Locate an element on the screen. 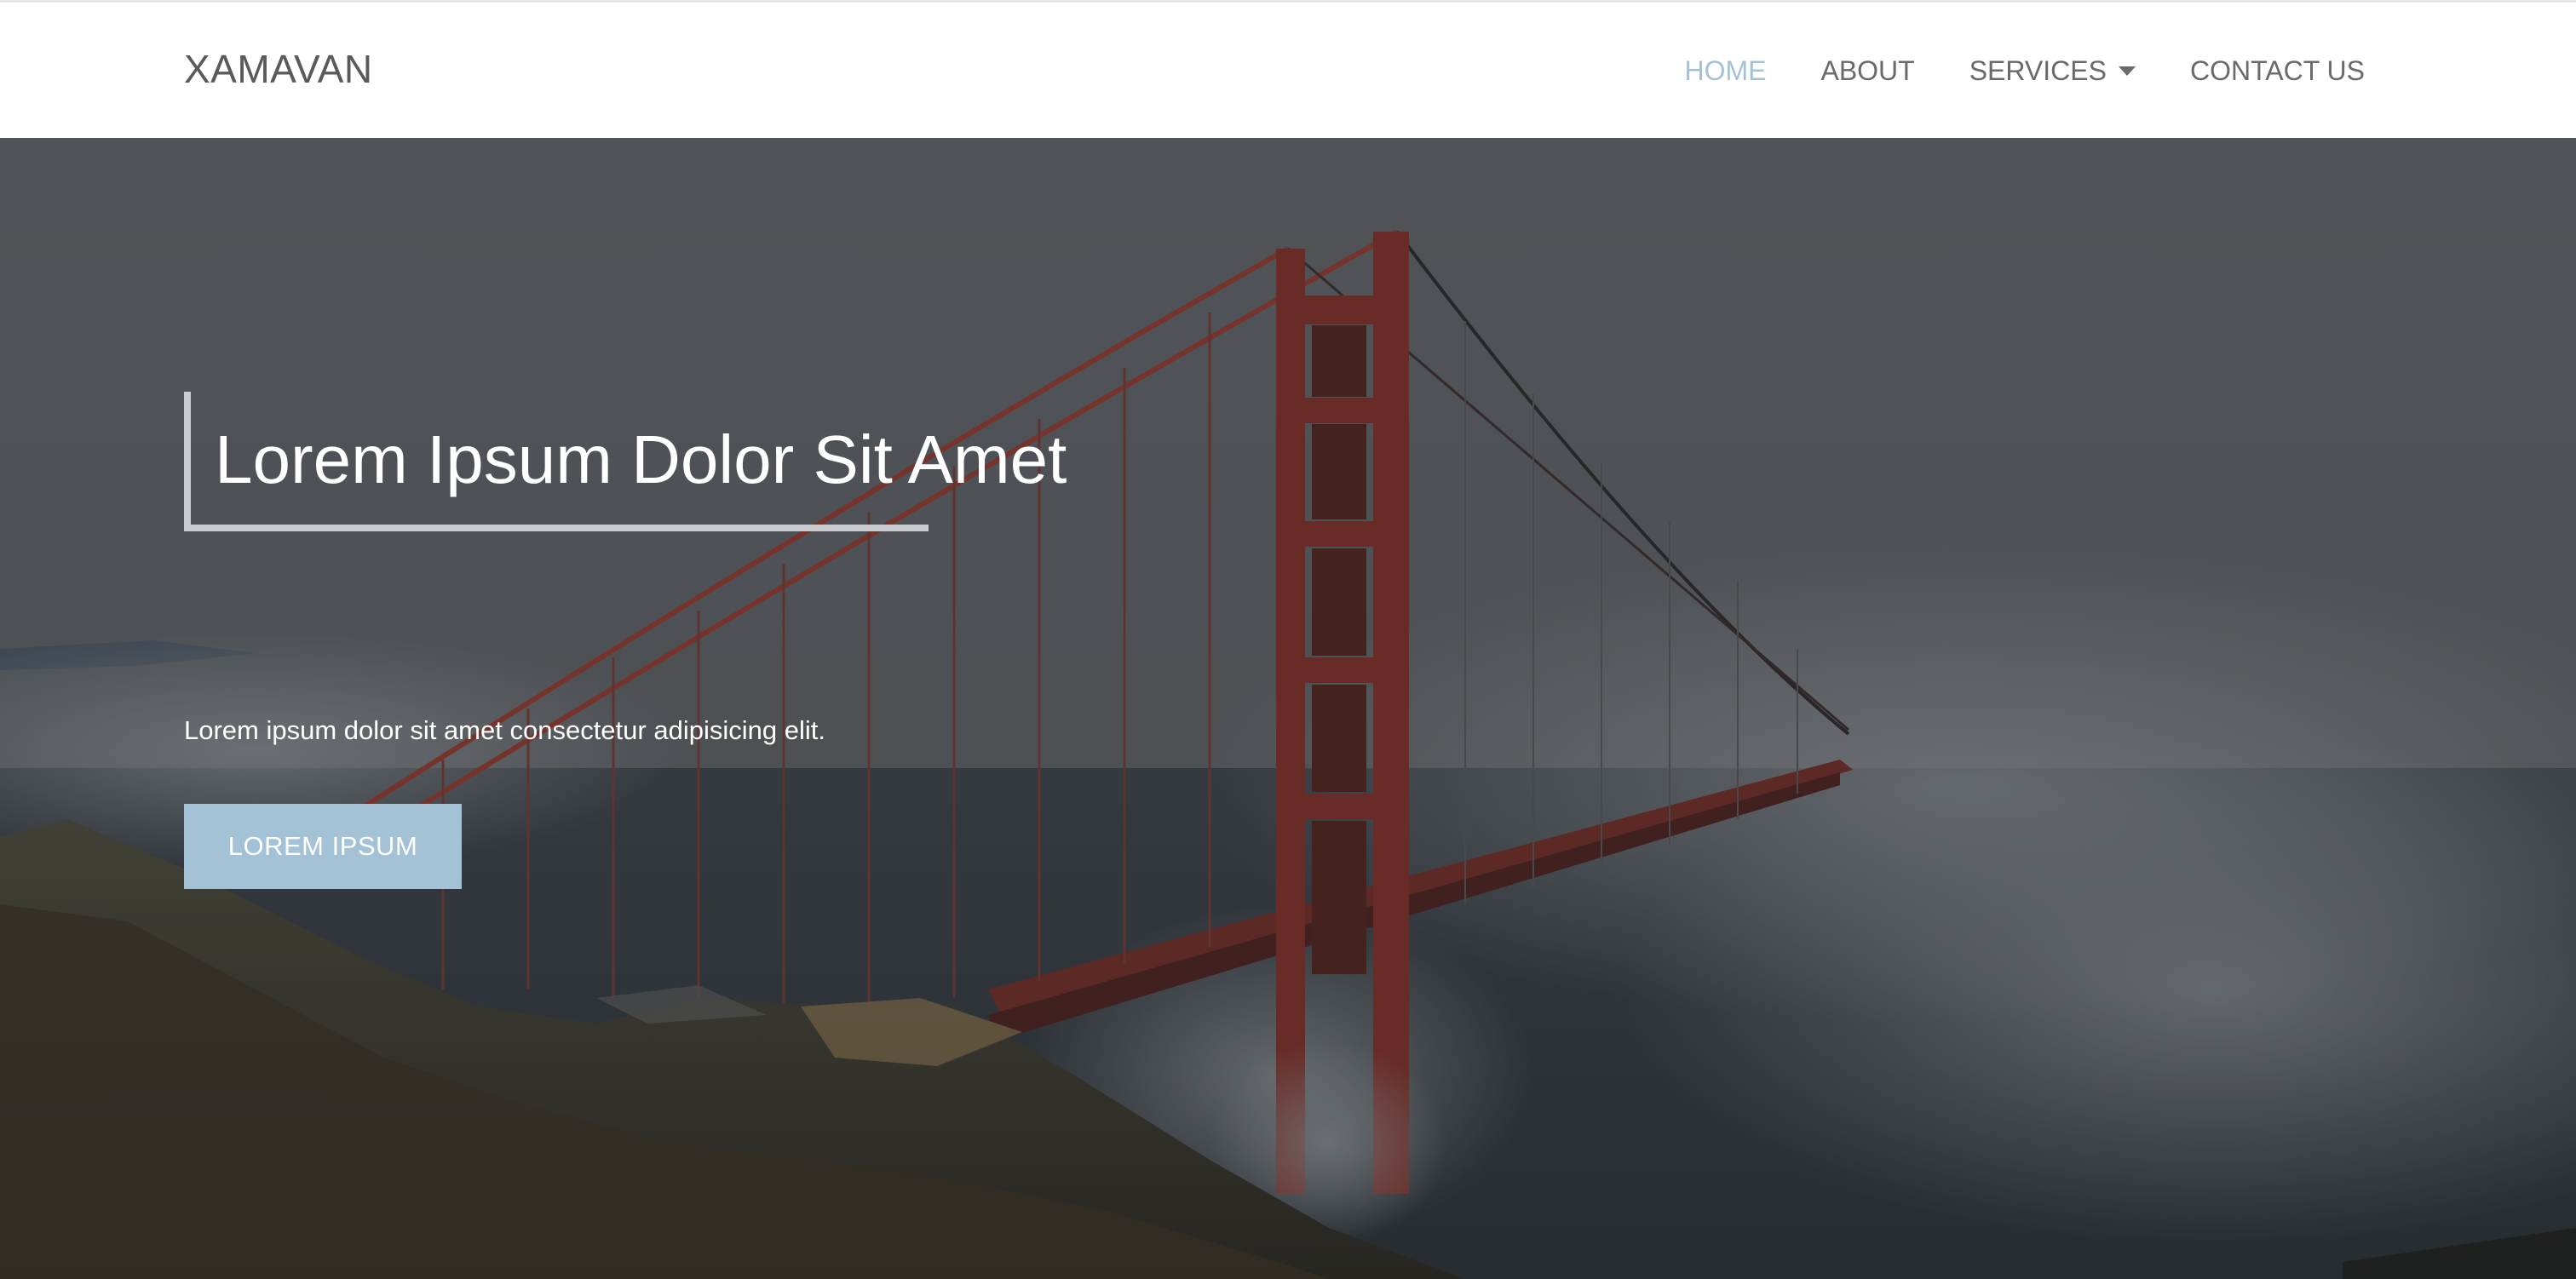 This screenshot has height=1279, width=2576. nav-home: HOME is located at coordinates (1725, 71).